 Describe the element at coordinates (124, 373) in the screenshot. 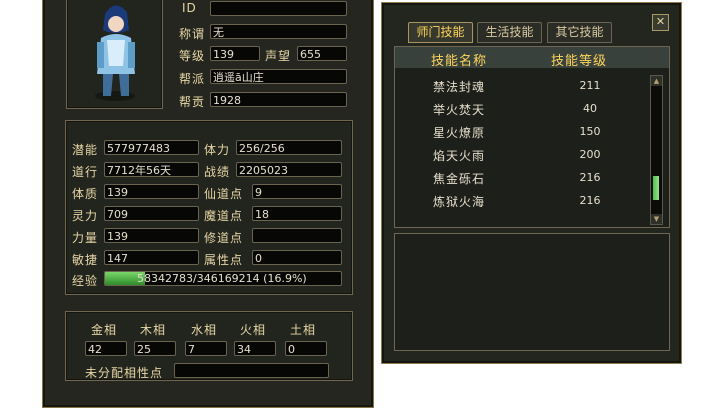

I see `unassigned-phase-label: 未分配相性点` at that location.